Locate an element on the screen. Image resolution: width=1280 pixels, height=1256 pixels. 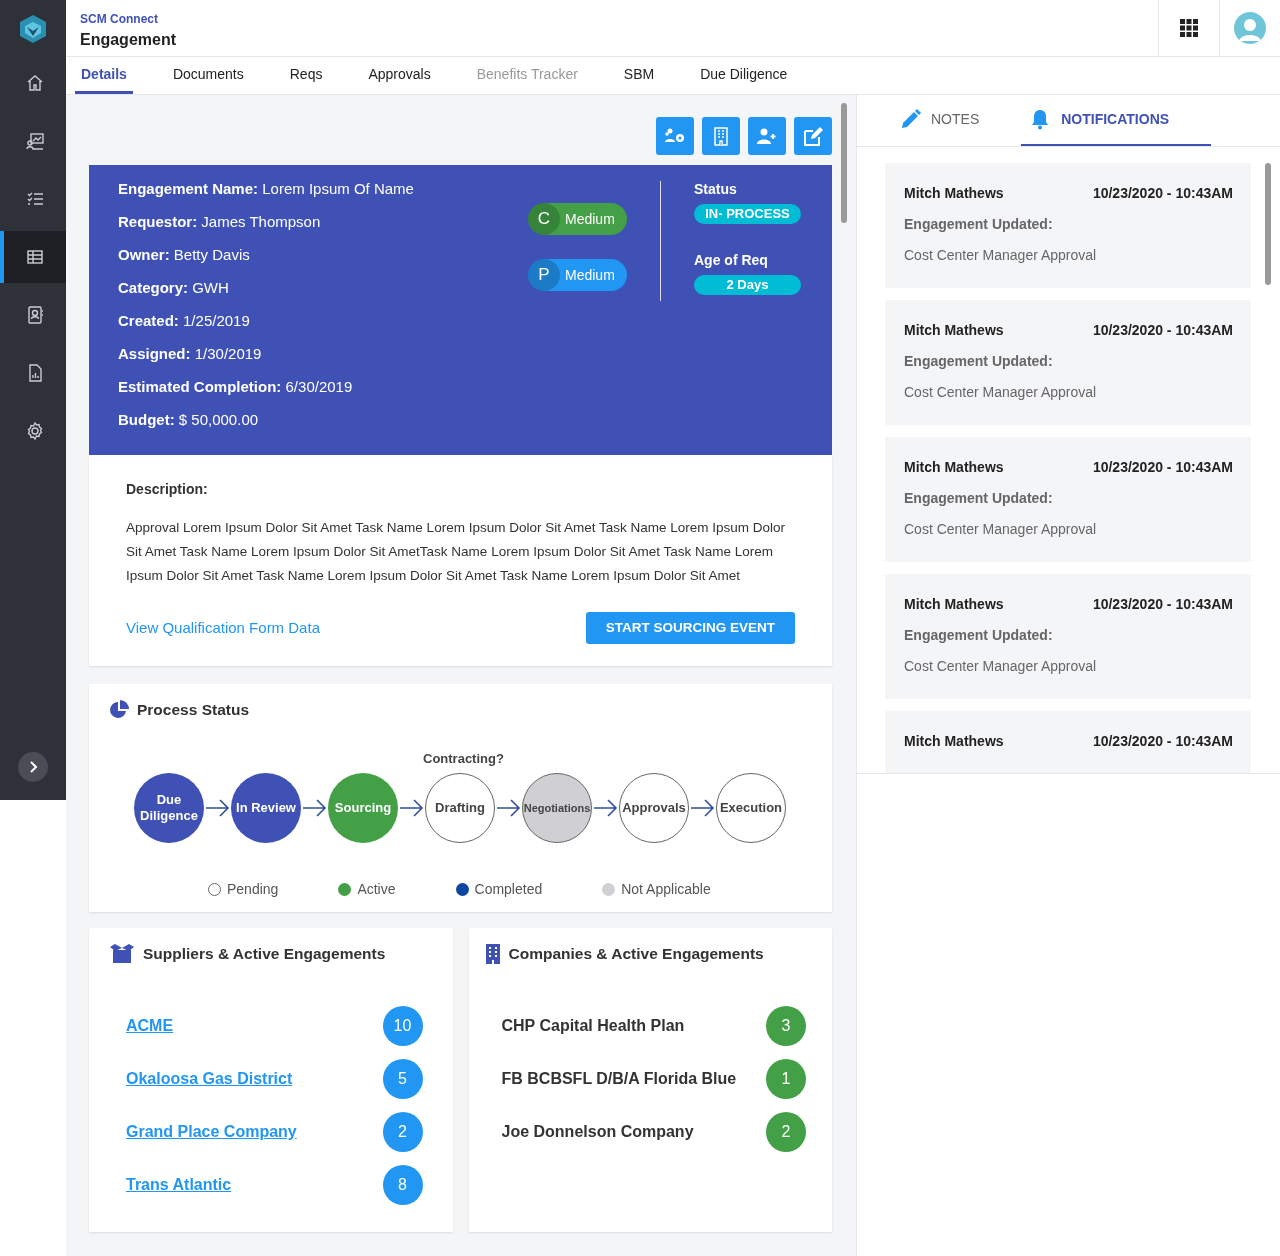
tab: Approvals is located at coordinates (399, 75).